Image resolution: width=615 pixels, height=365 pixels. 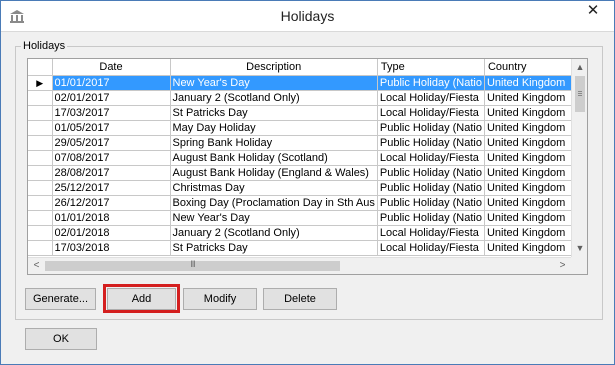 I want to click on window-title: Holidays, so click(x=307, y=16).